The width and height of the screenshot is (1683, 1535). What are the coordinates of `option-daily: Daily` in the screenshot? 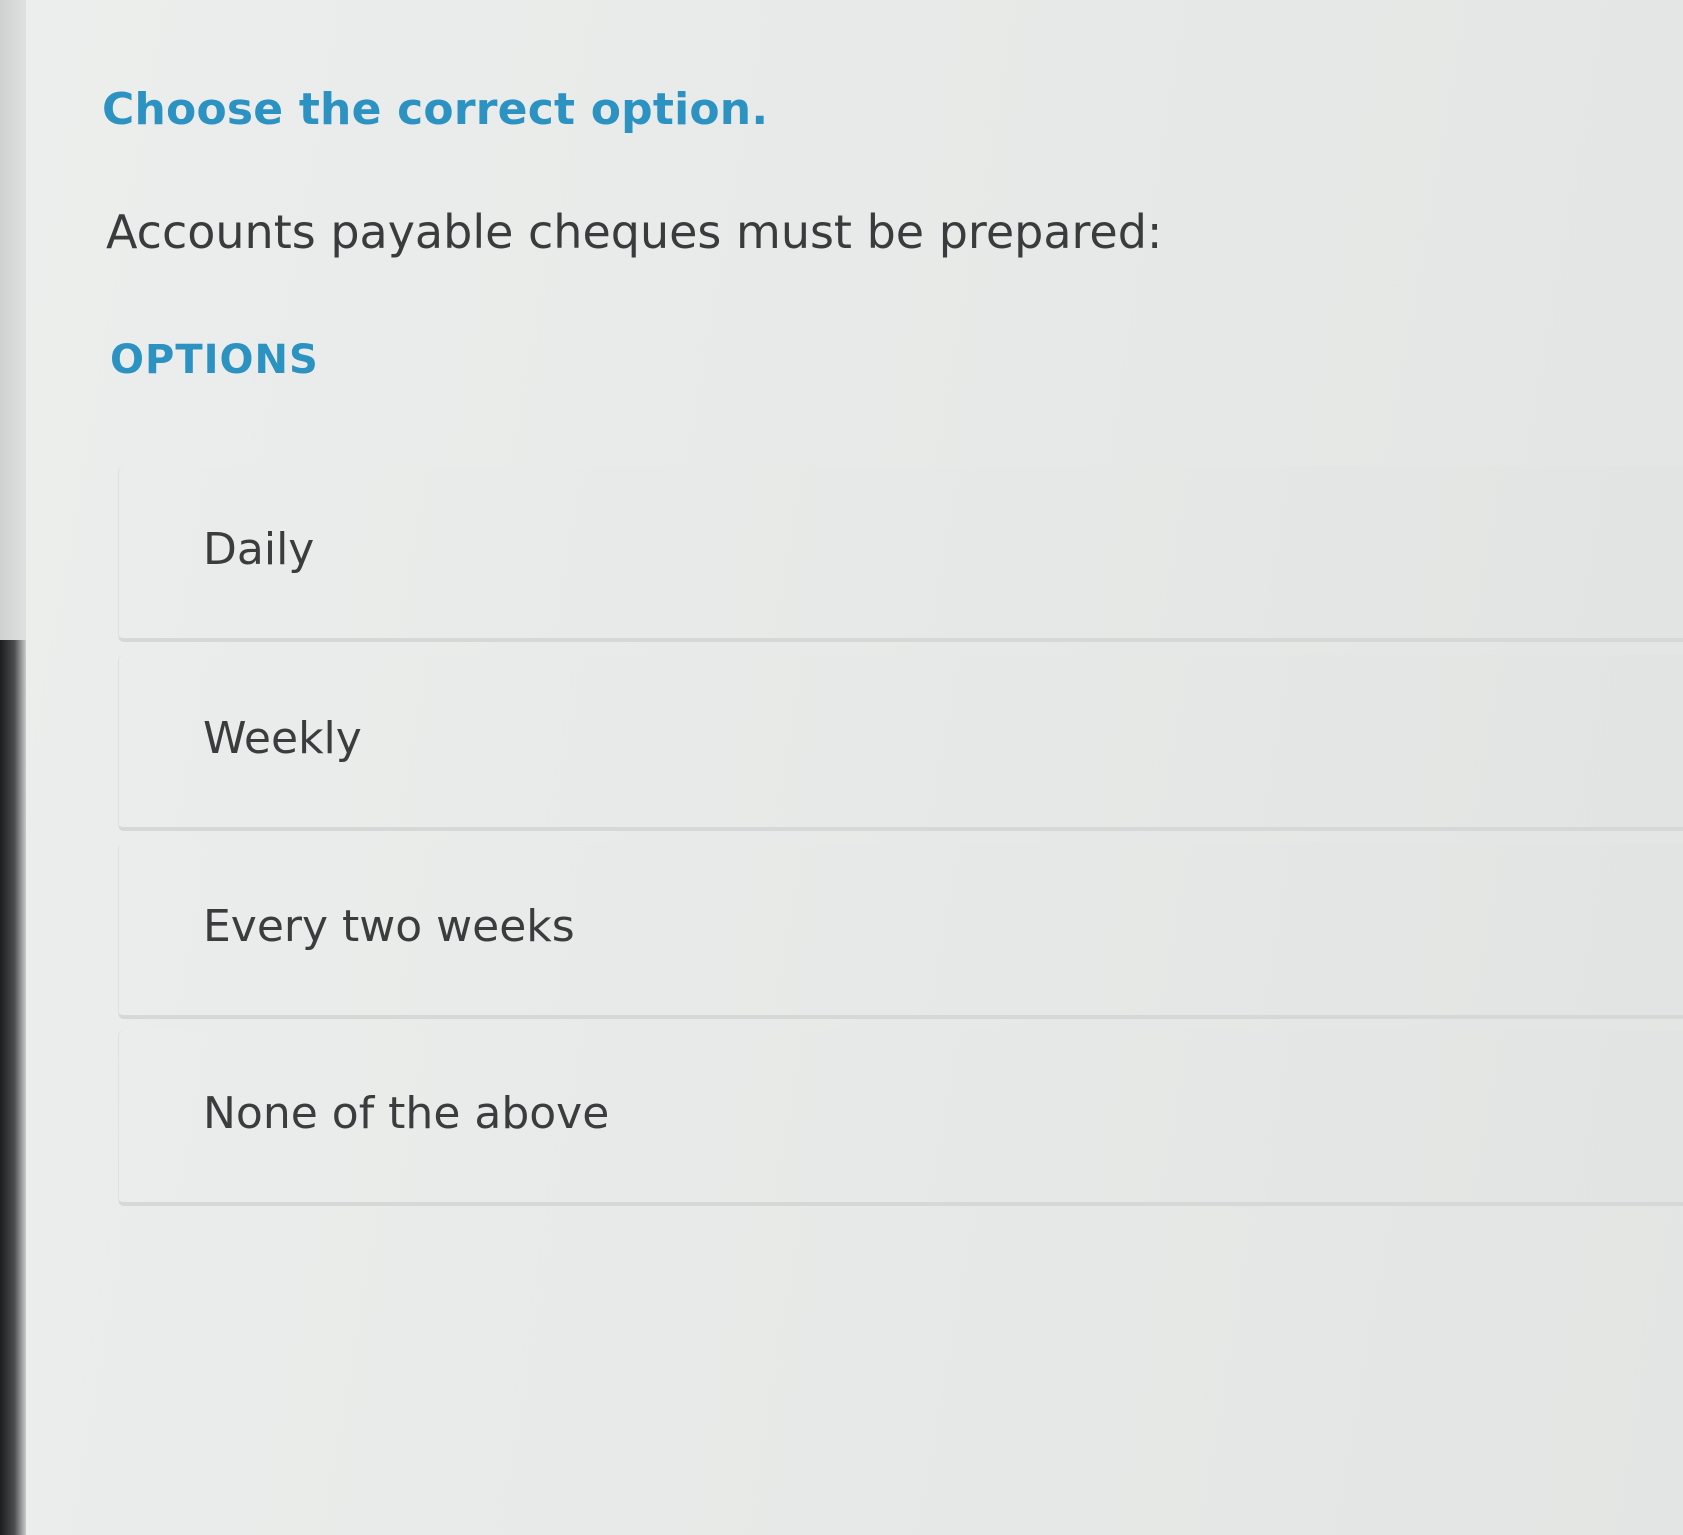 It's located at (900, 554).